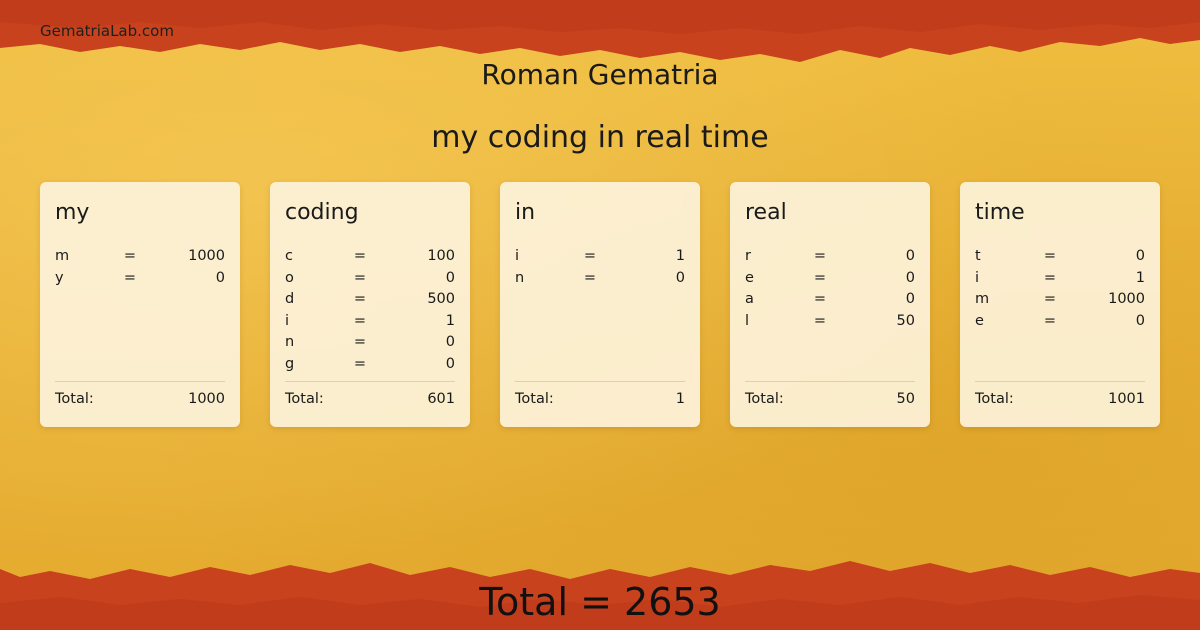 This screenshot has height=630, width=1200. Describe the element at coordinates (749, 299) in the screenshot. I see `letter: a` at that location.